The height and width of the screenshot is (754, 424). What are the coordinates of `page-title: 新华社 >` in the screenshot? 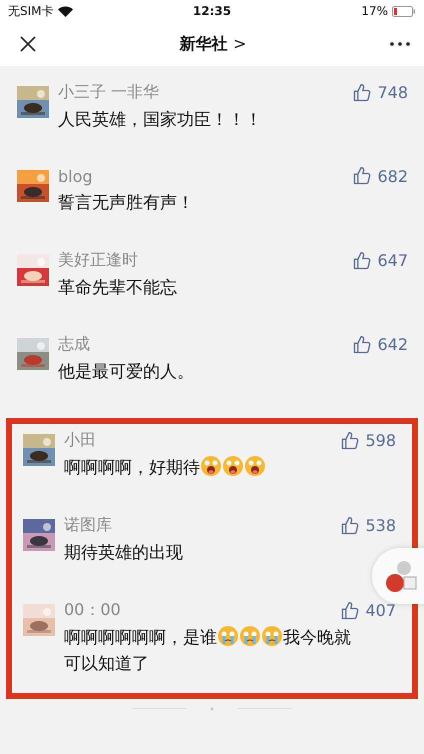 It's located at (213, 44).